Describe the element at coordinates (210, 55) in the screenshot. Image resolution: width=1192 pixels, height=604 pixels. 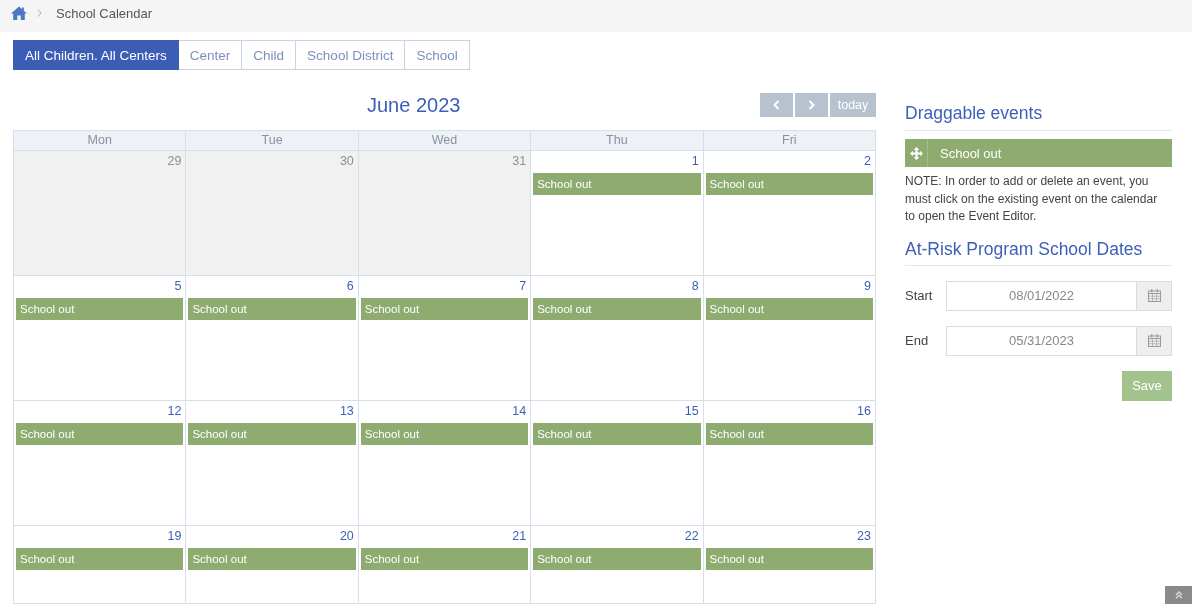
I see `filter-tab: Center` at that location.